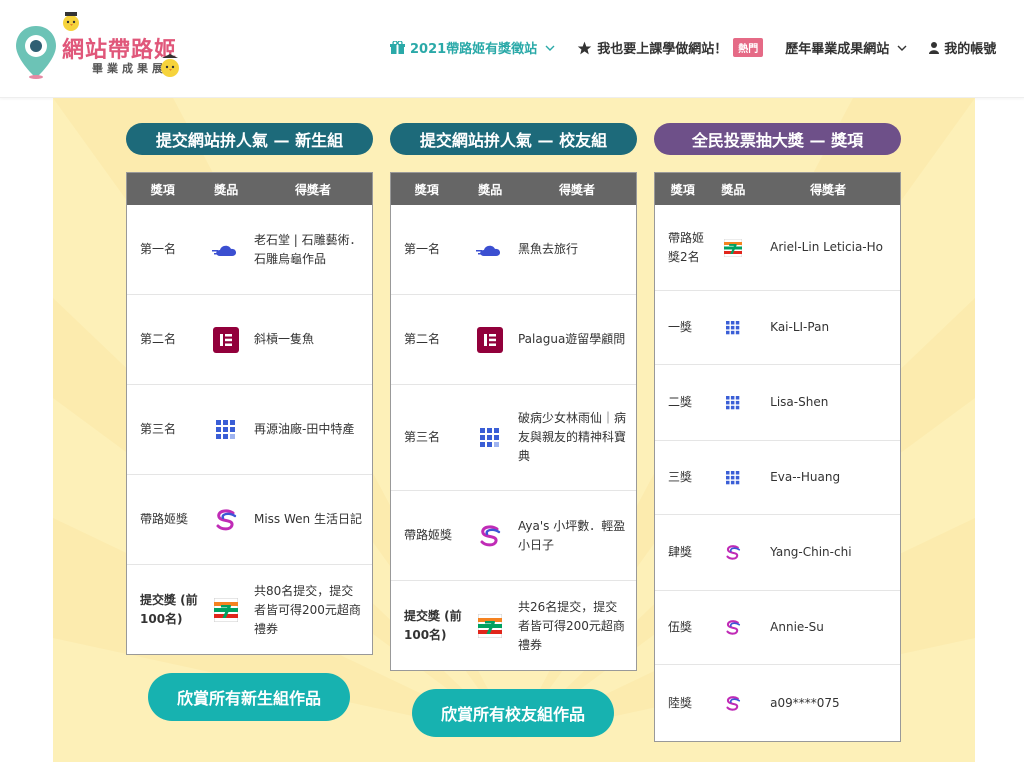  What do you see at coordinates (748, 47) in the screenshot?
I see `hot-badge: 熱門` at bounding box center [748, 47].